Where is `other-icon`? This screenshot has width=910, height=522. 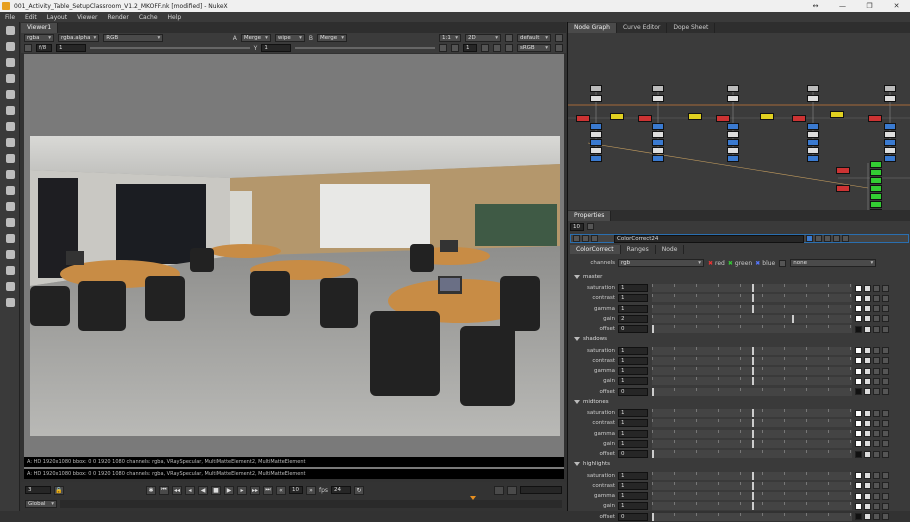 other-icon is located at coordinates (10, 270).